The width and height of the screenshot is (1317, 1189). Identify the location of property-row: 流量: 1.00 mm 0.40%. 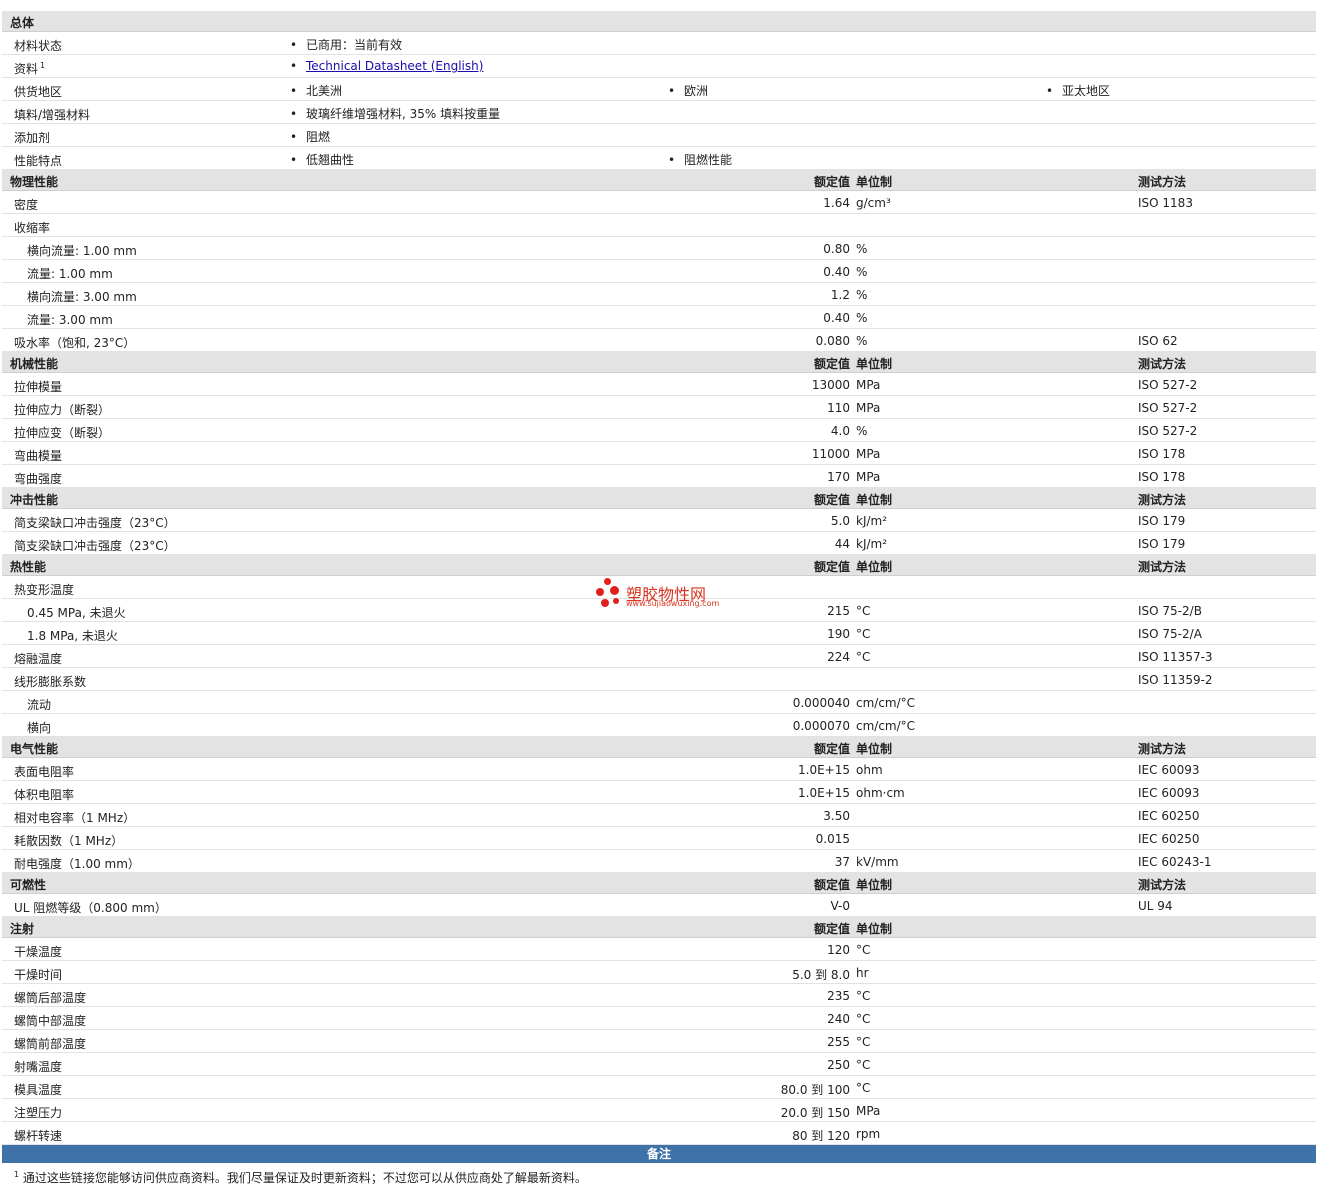
(659, 271).